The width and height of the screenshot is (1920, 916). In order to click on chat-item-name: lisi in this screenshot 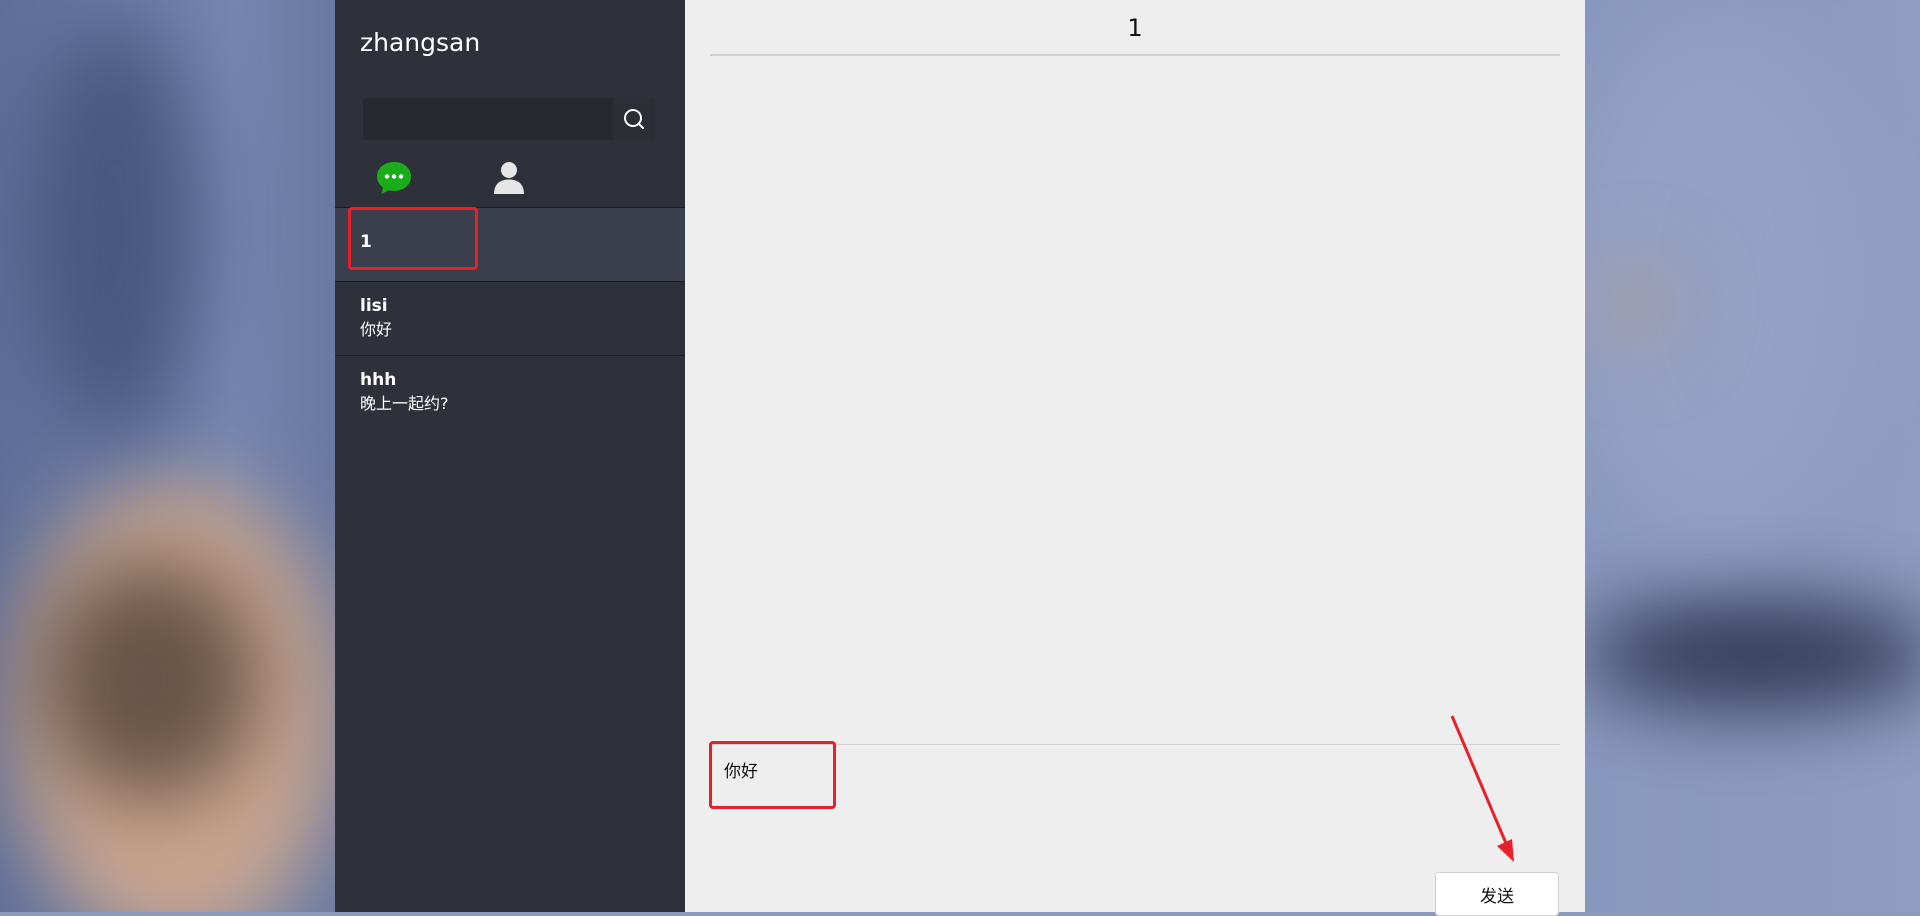, I will do `click(374, 306)`.